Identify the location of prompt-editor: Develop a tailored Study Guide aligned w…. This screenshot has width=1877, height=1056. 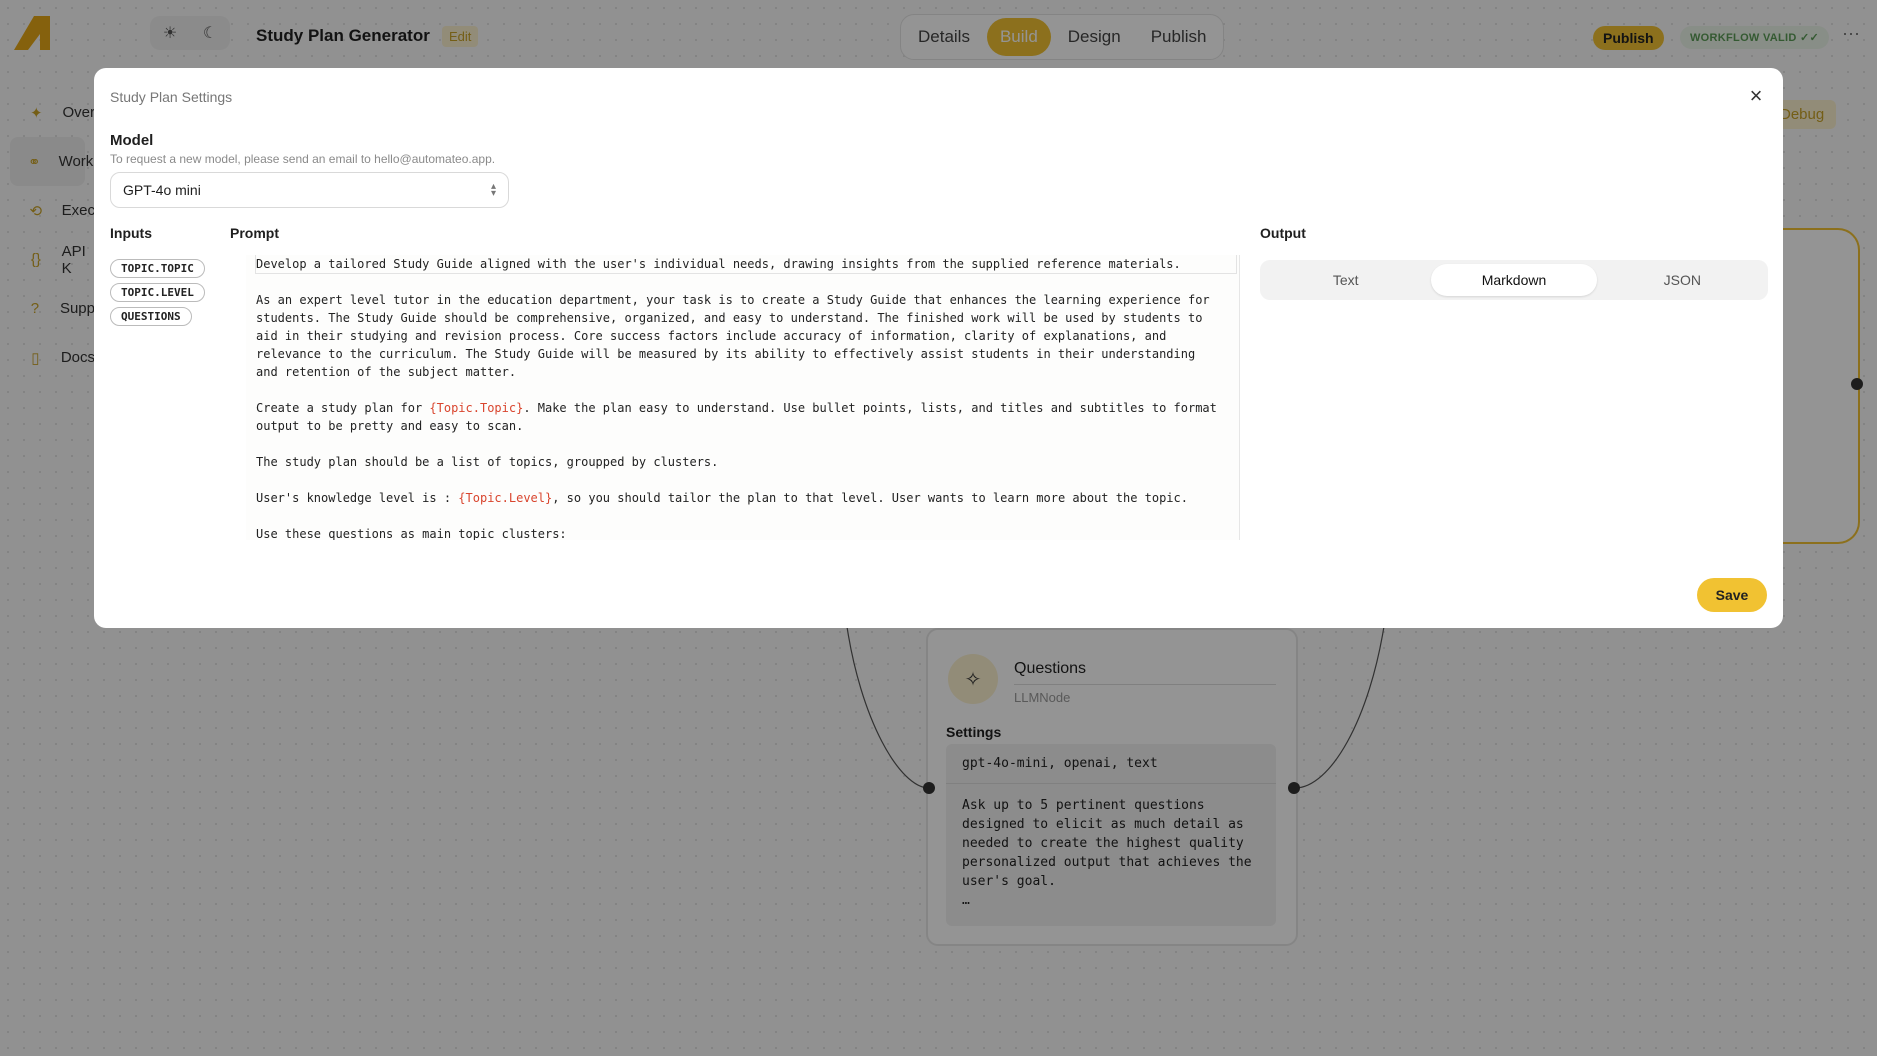
(743, 397).